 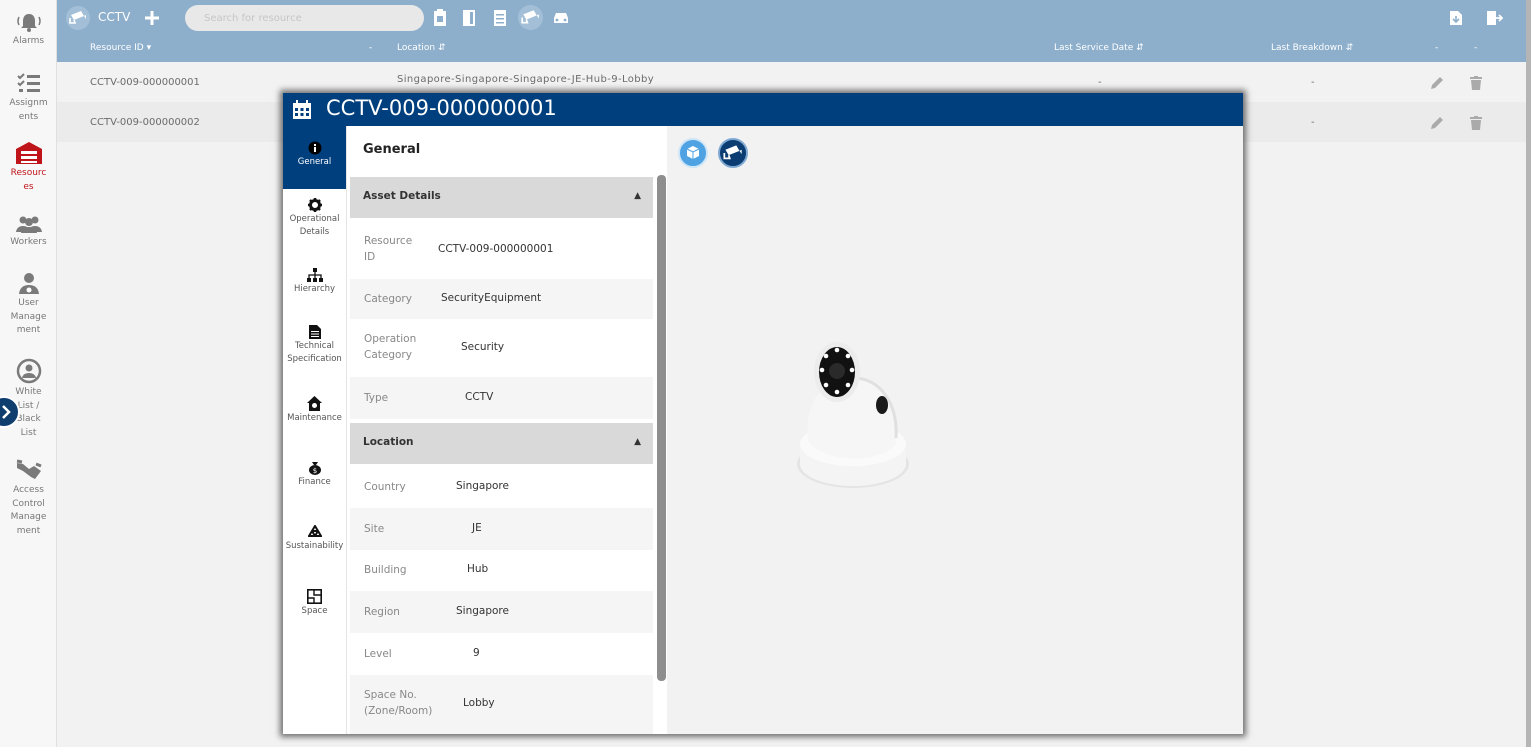 I want to click on document-icon, so click(x=500, y=18).